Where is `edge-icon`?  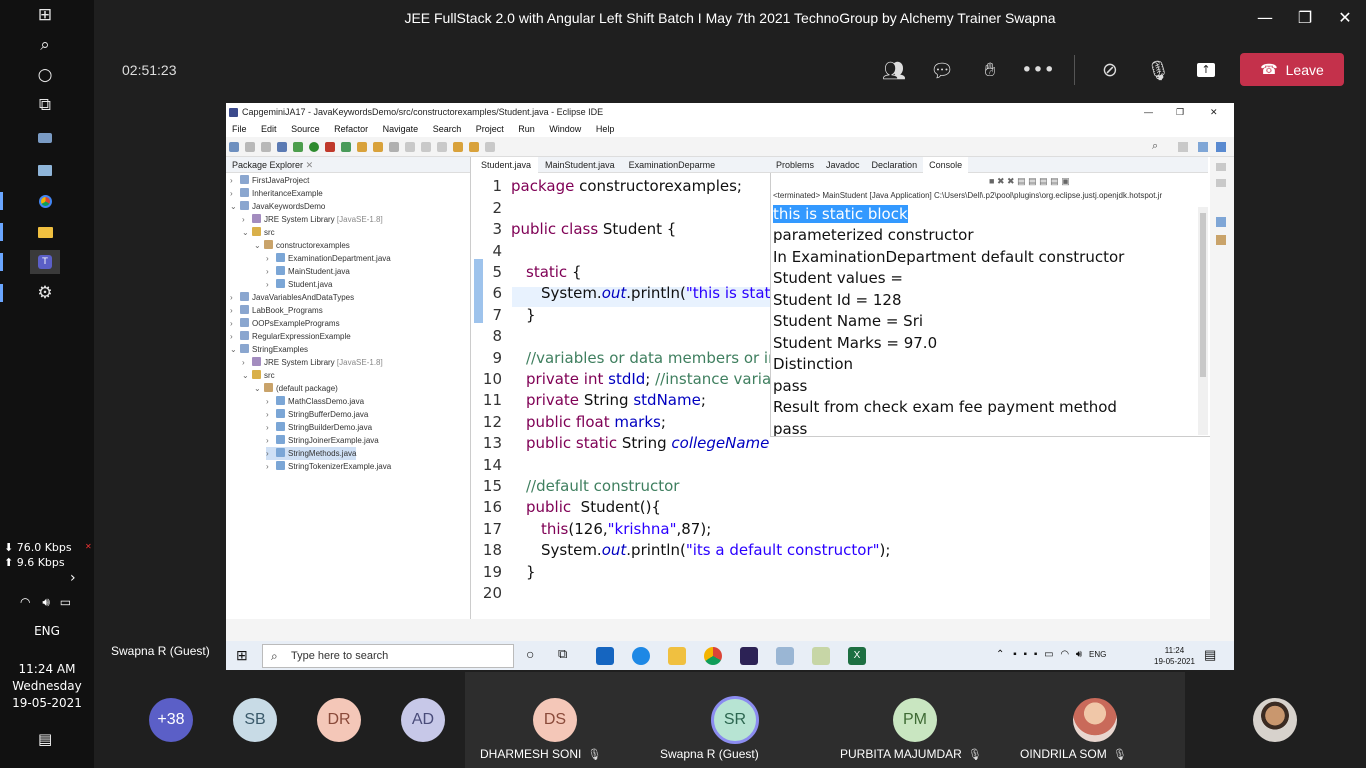
edge-icon is located at coordinates (641, 656).